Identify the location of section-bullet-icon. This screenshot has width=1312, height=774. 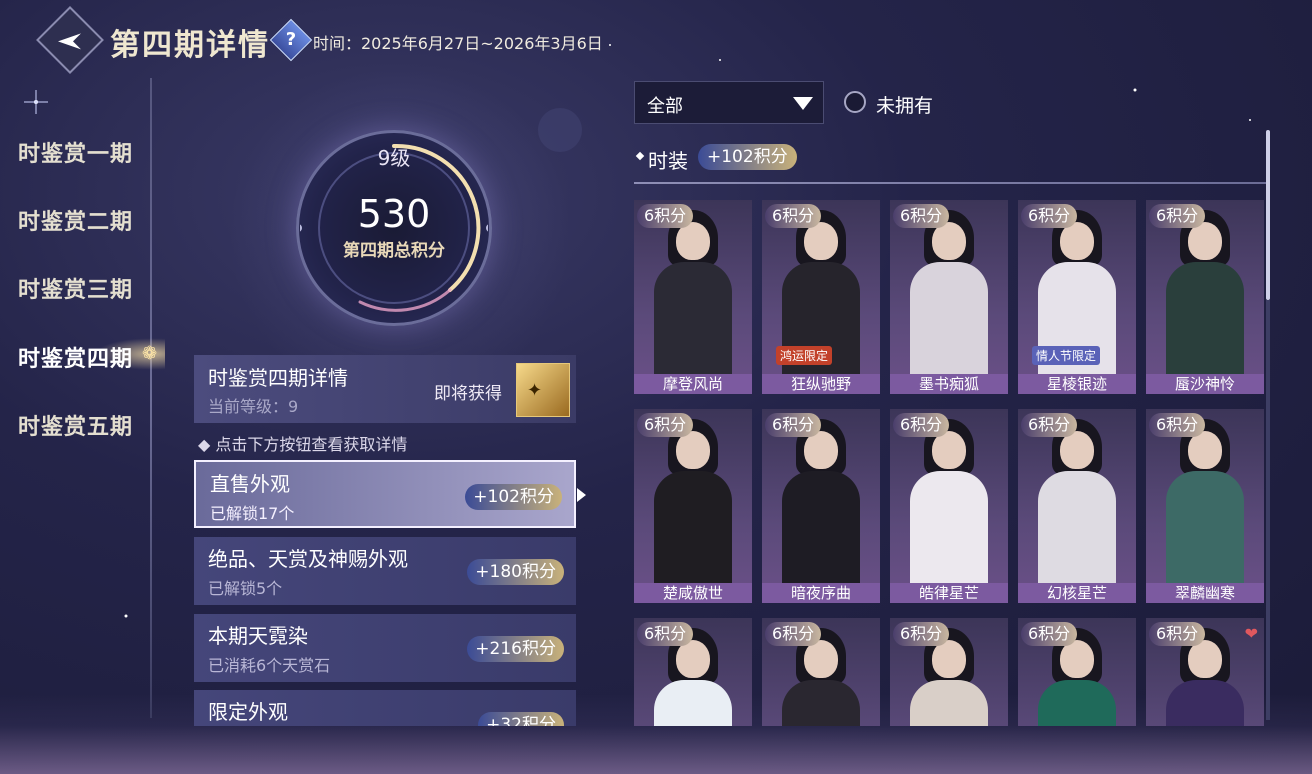
(640, 156).